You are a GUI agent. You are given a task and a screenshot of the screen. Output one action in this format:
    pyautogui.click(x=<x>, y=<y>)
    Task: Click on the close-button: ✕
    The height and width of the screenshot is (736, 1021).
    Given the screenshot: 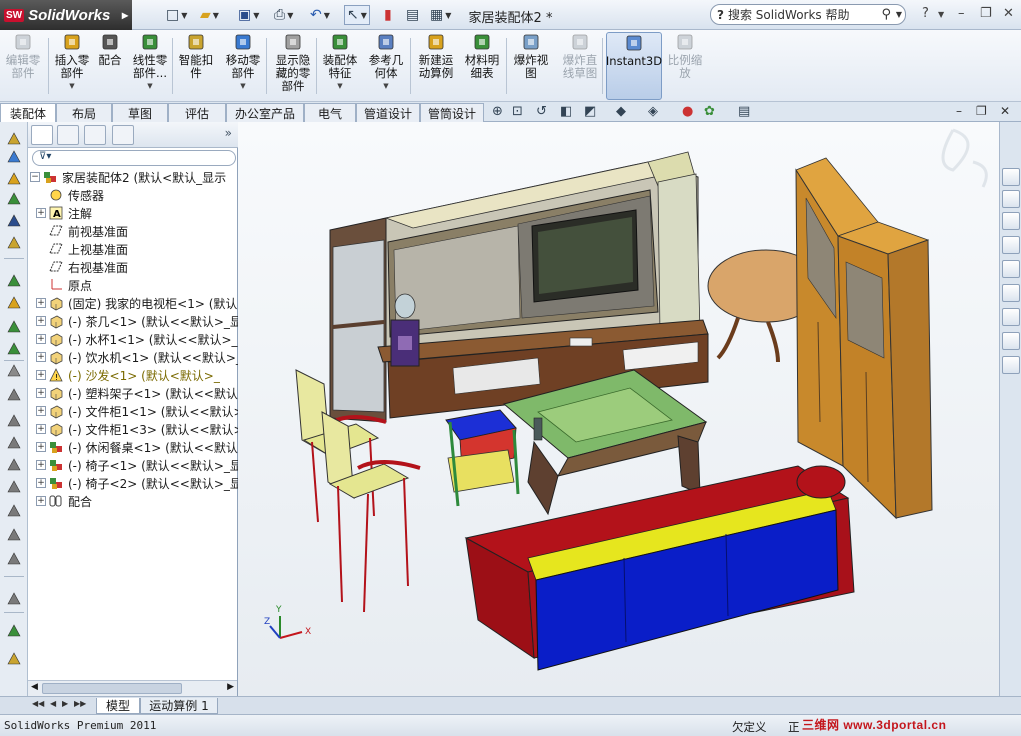 What is the action you would take?
    pyautogui.click(x=1008, y=13)
    